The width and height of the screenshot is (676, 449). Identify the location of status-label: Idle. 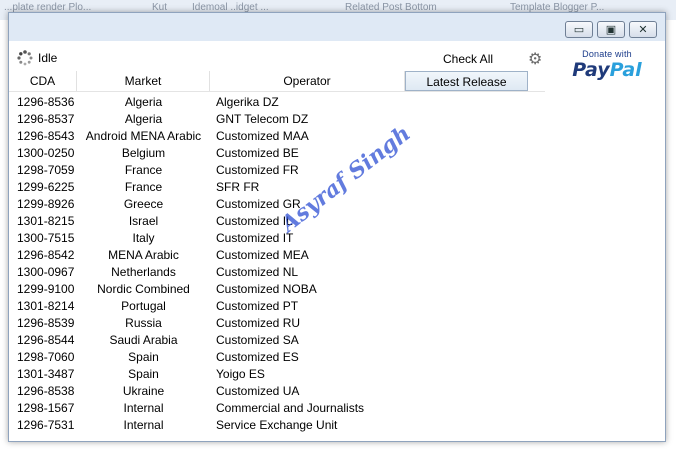
(48, 58).